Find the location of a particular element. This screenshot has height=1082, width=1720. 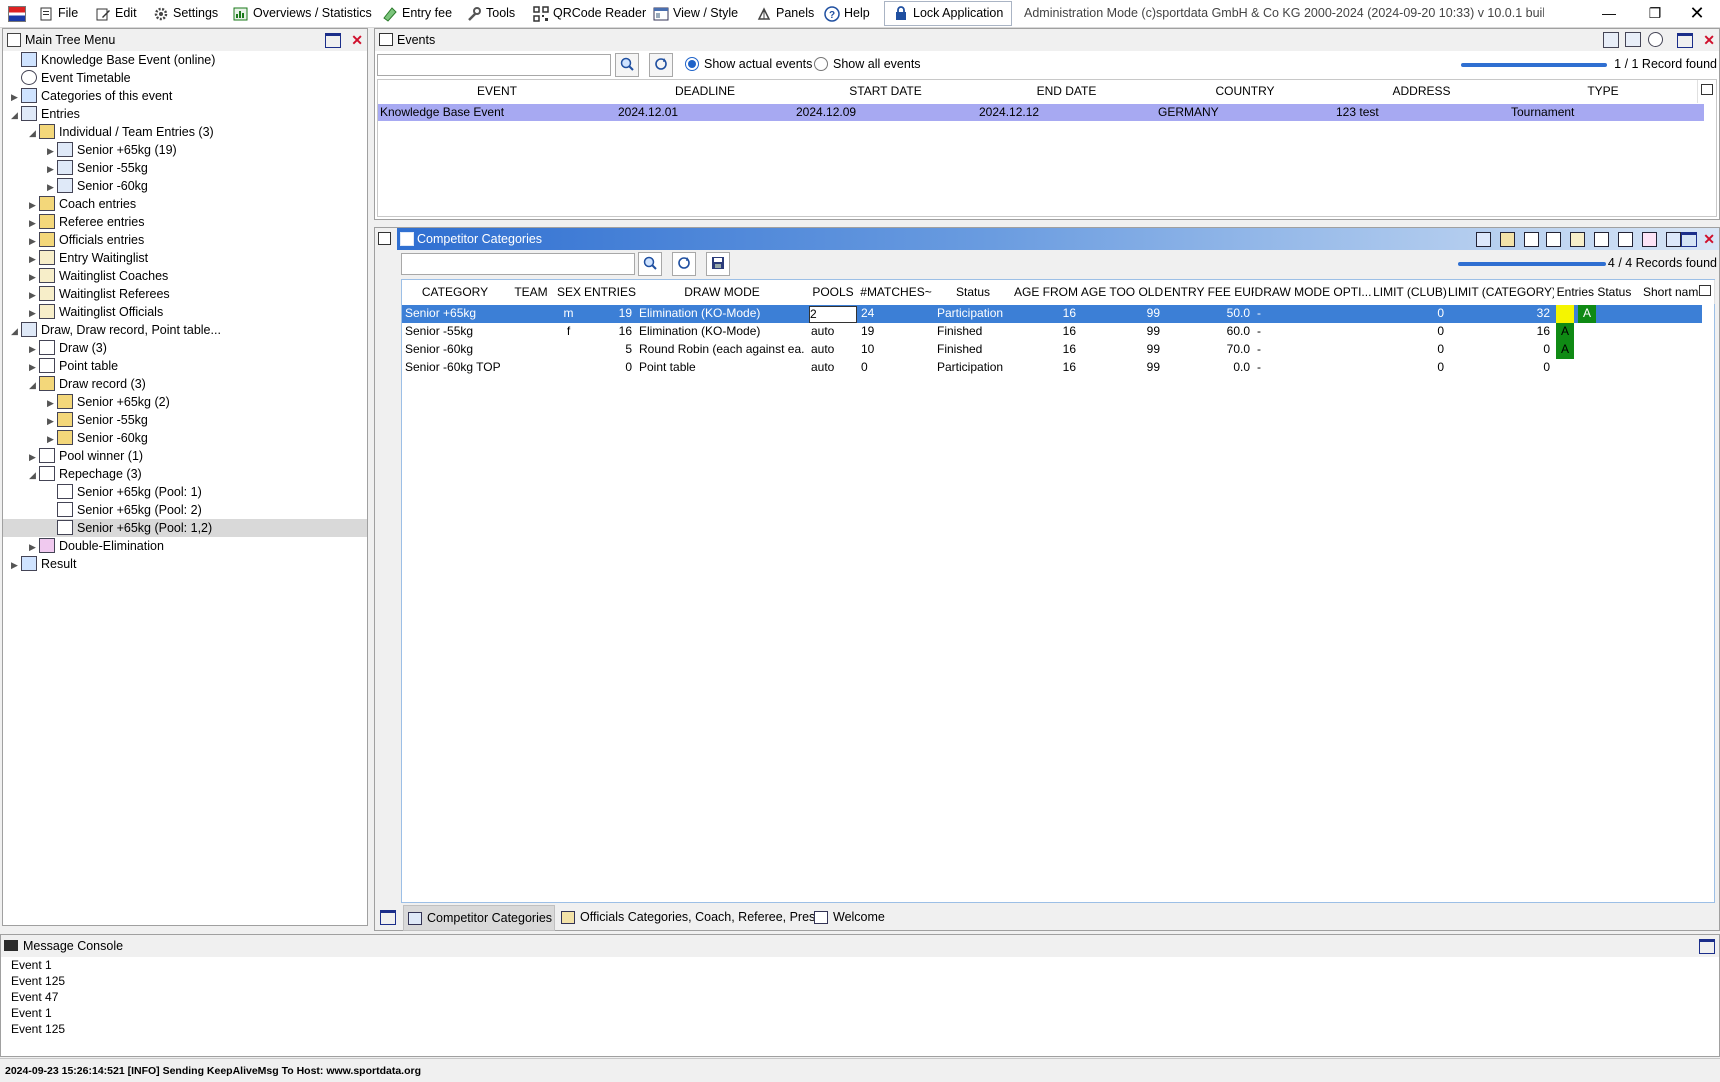

rows-icon is located at coordinates (1625, 239).